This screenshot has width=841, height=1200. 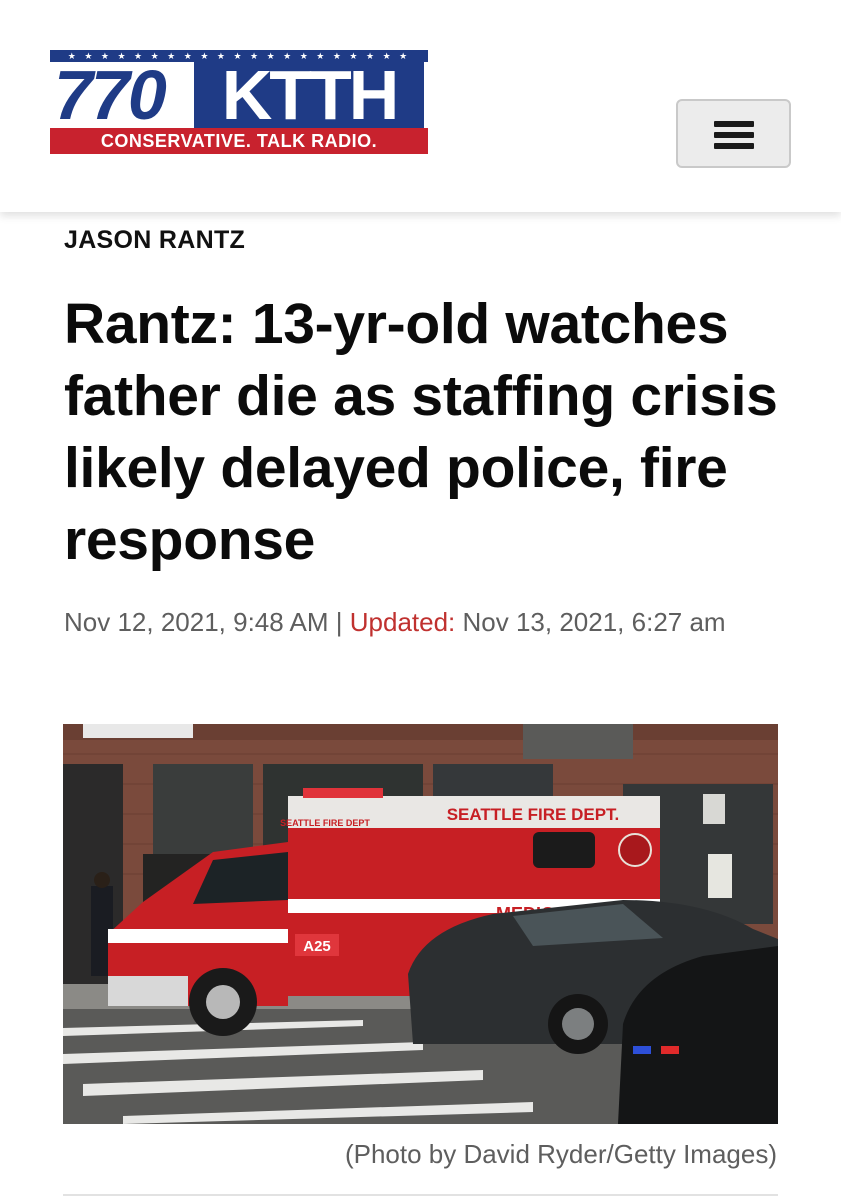 What do you see at coordinates (239, 141) in the screenshot?
I see `logo-tagline: CONSERVATIVE. TALK RADIO.` at bounding box center [239, 141].